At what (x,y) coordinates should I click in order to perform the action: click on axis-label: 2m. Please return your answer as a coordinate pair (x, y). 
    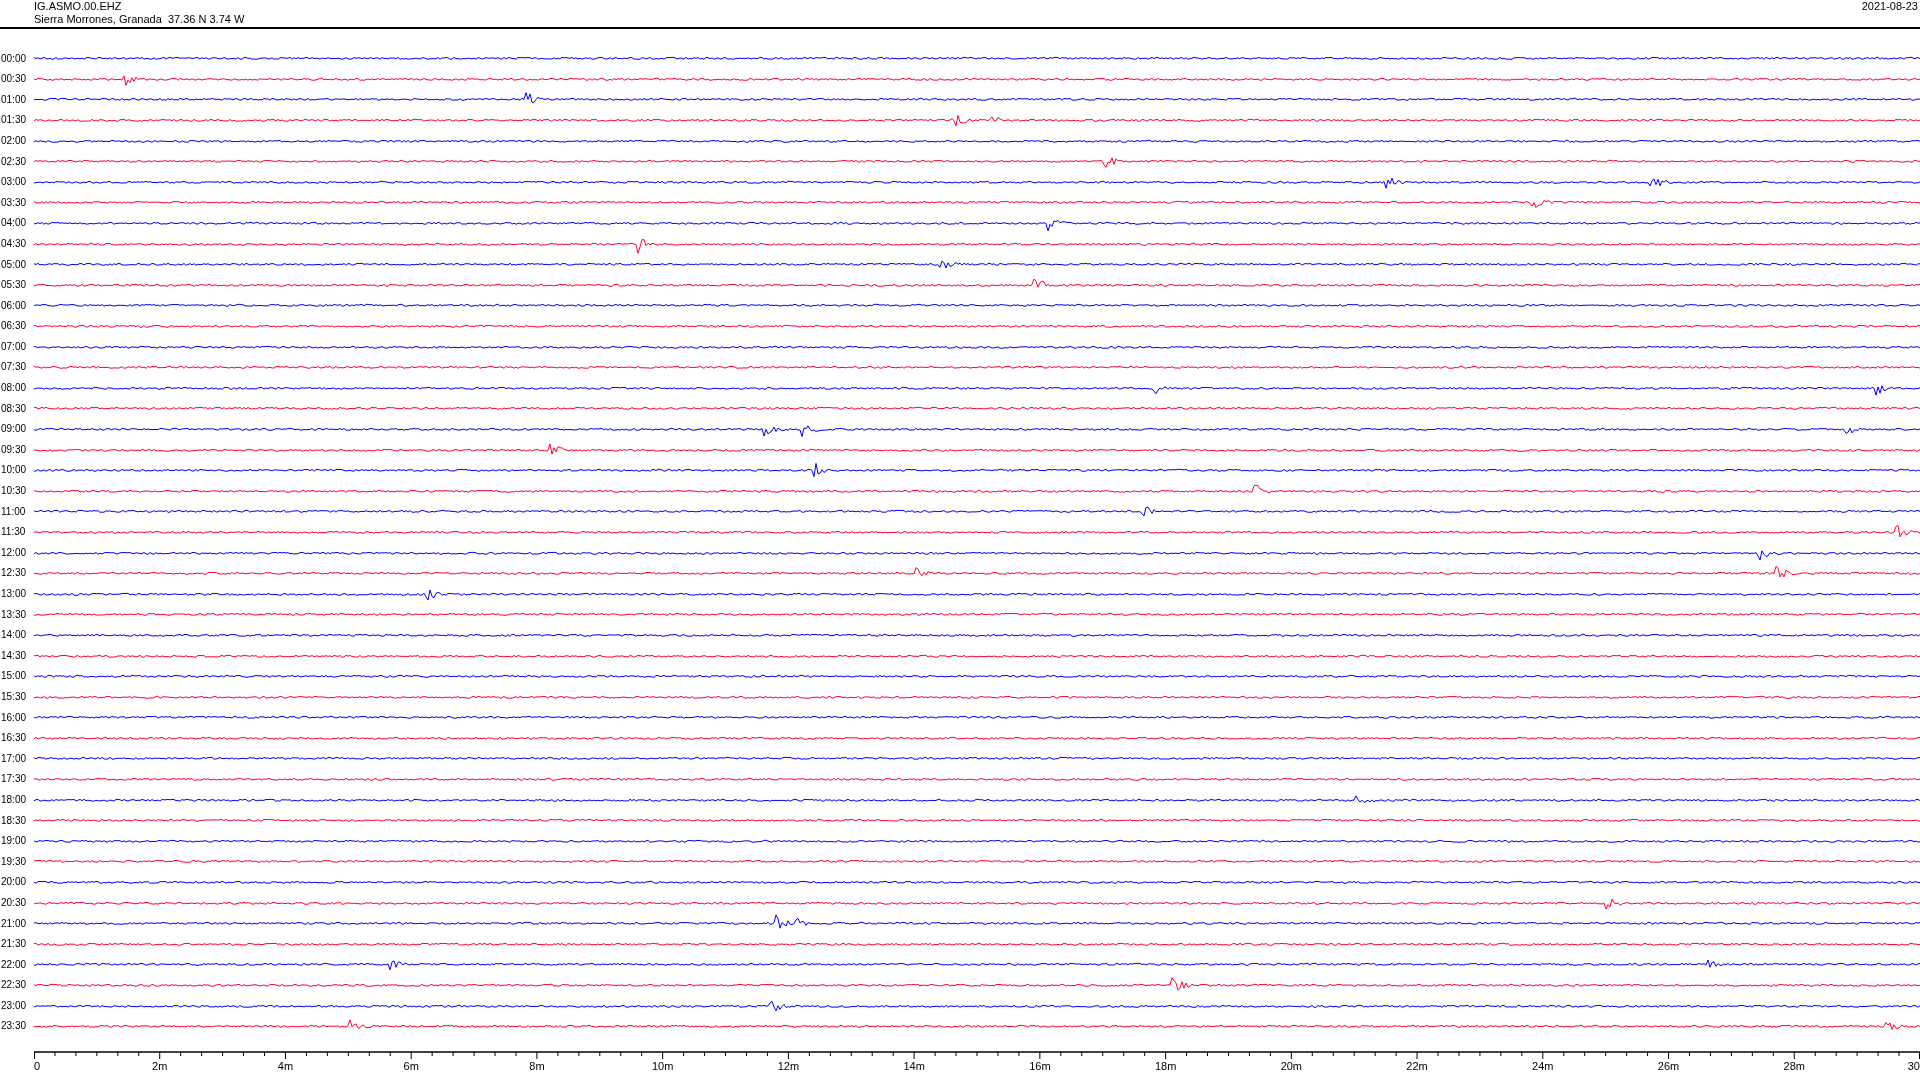
    Looking at the image, I should click on (160, 1066).